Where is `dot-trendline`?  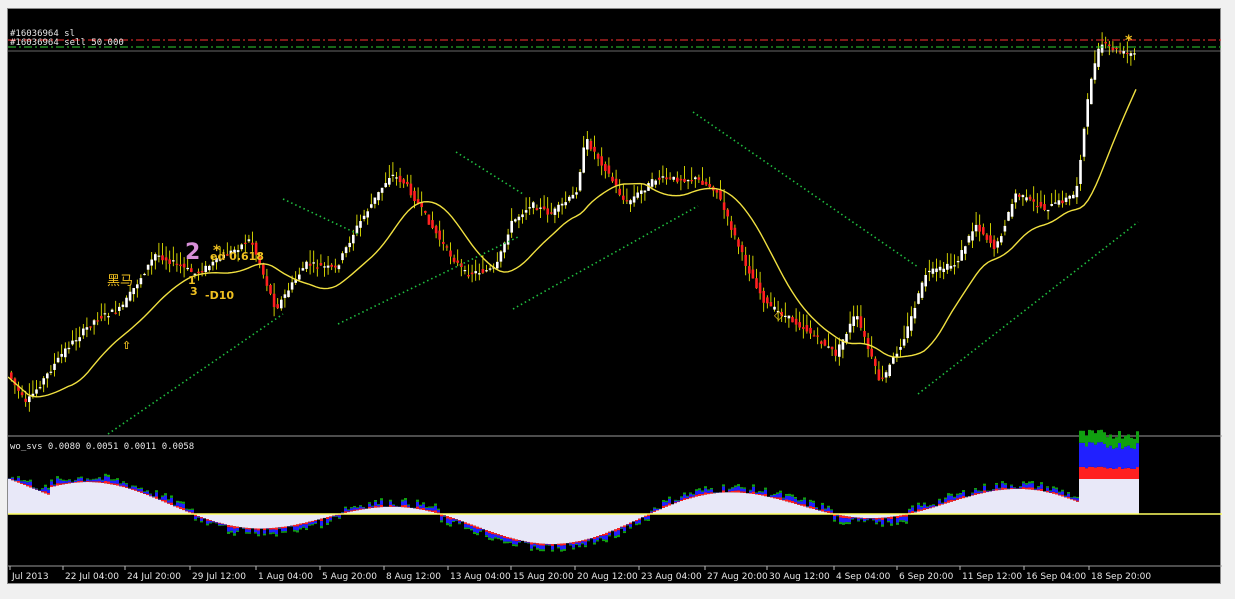
dot-trendline is located at coordinates (1028, 308).